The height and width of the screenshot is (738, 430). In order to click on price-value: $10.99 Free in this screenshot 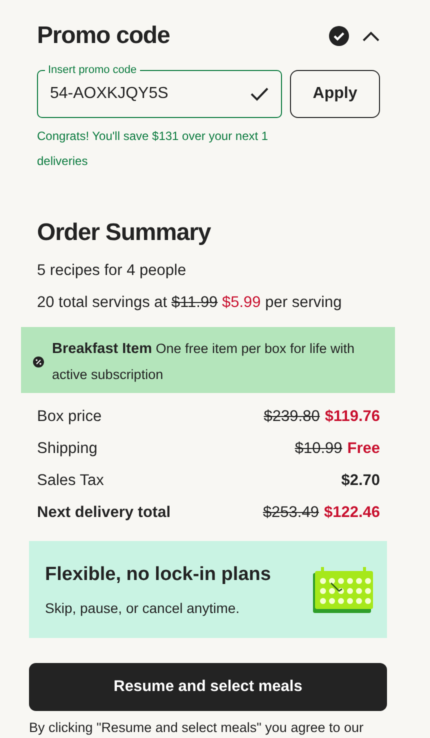, I will do `click(337, 449)`.